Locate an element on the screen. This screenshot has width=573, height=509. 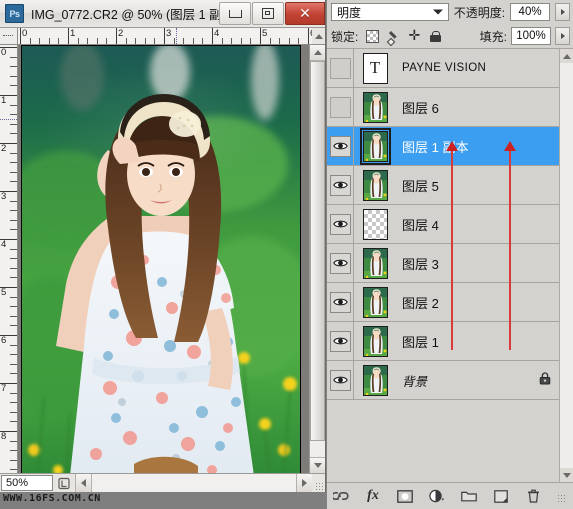
layer-row: 图层 6 is located at coordinates (443, 107).